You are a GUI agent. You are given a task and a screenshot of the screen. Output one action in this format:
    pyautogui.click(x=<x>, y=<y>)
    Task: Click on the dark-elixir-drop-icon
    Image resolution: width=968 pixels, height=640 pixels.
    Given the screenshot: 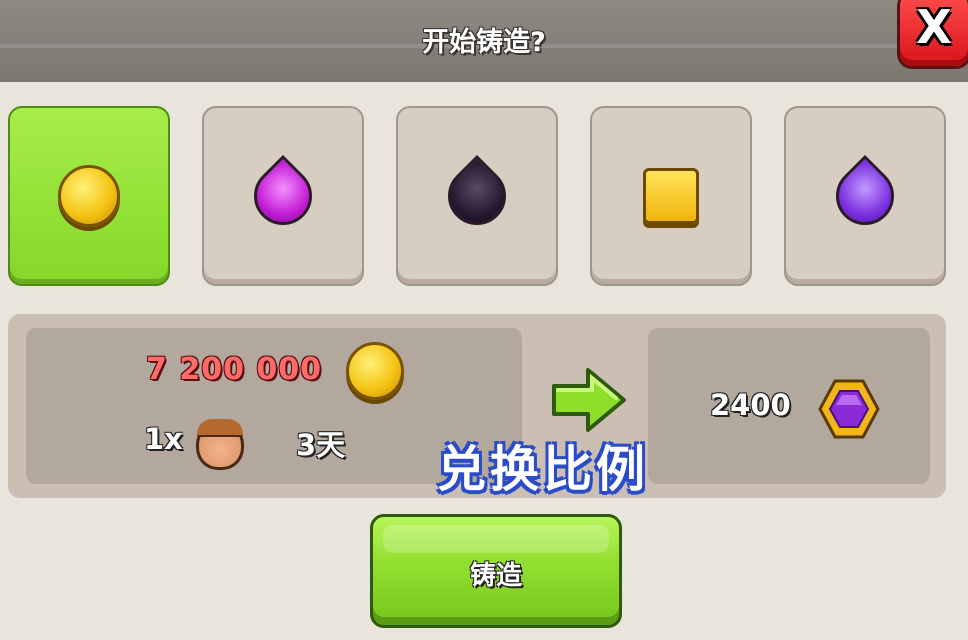 What is the action you would take?
    pyautogui.click(x=477, y=196)
    